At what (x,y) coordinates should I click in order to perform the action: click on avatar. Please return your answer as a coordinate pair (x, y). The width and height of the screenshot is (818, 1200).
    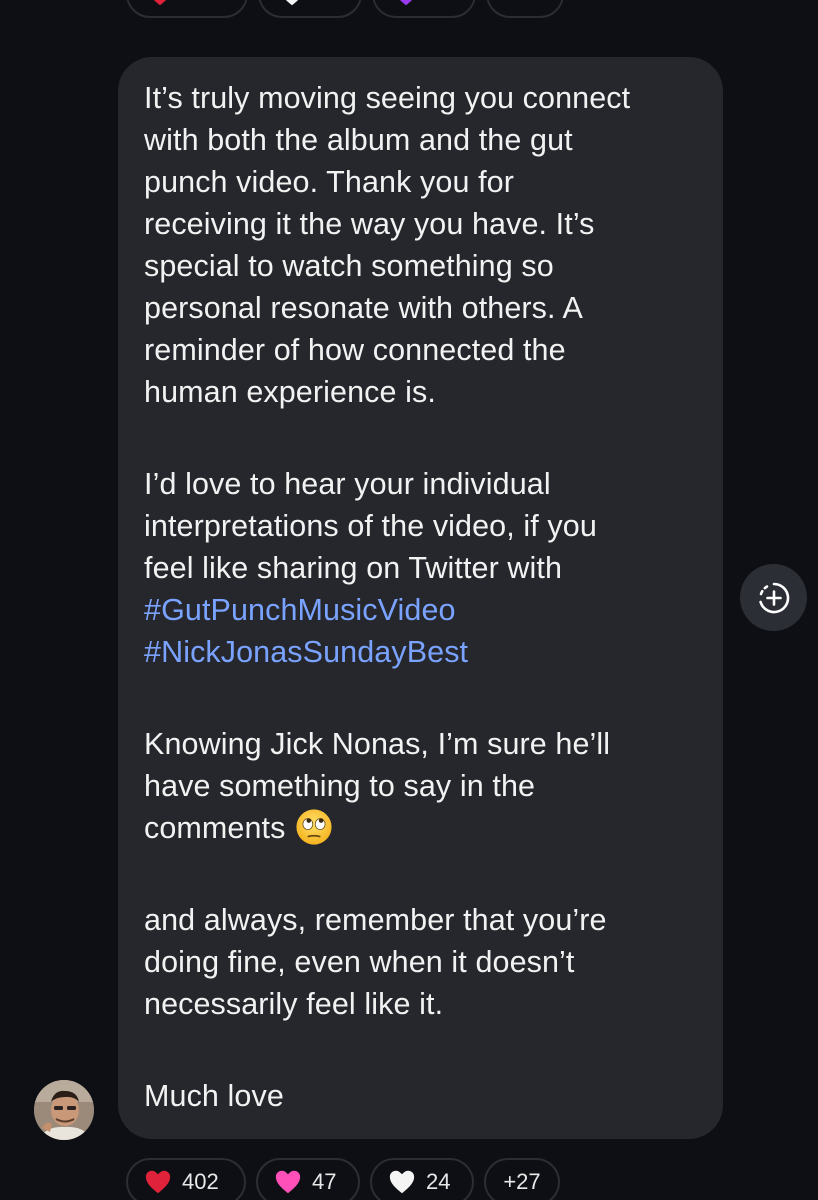
    Looking at the image, I should click on (64, 1110).